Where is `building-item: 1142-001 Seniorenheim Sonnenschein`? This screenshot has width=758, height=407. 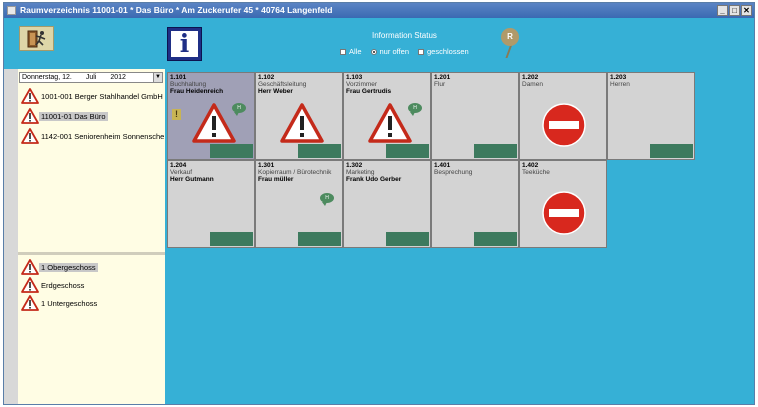 building-item: 1142-001 Seniorenheim Sonnenschein is located at coordinates (91, 136).